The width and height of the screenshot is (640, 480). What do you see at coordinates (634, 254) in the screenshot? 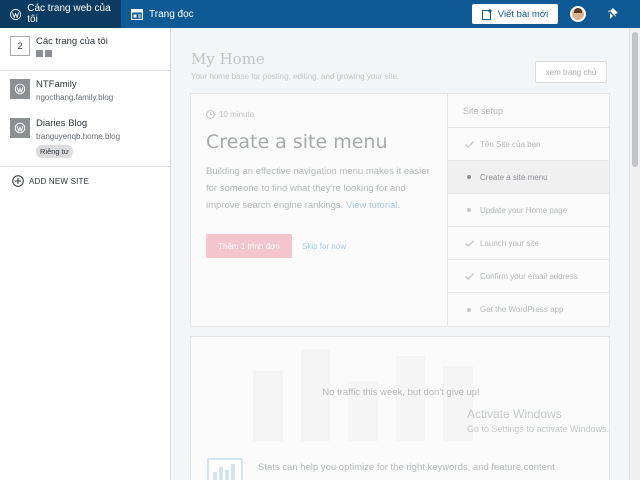
I see `page-scrollbar` at bounding box center [634, 254].